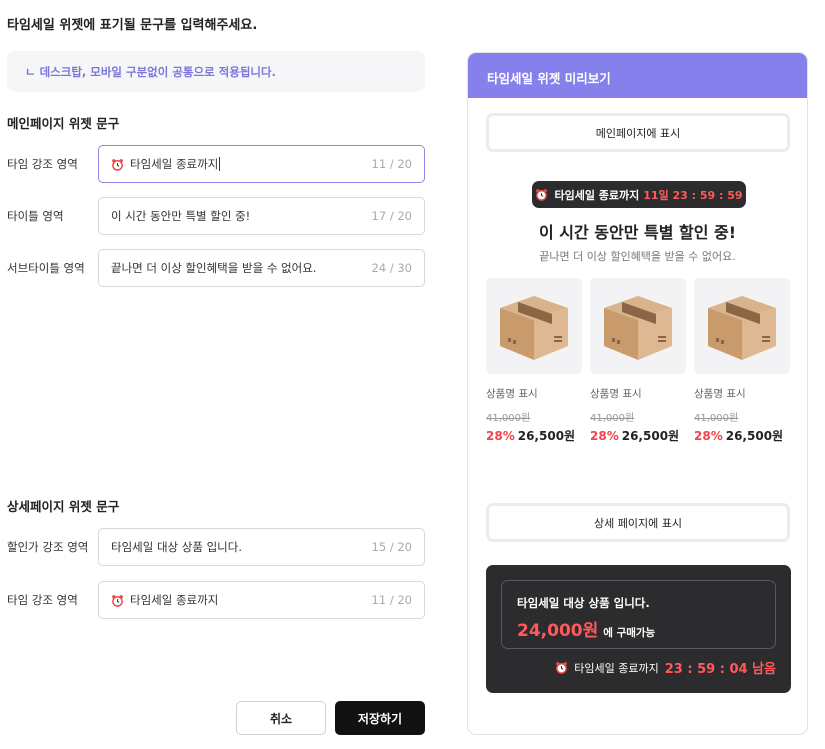 The image size is (825, 749). What do you see at coordinates (214, 268) in the screenshot?
I see `subtitle-value: 끝나면 더 이상 할인혜택을 받을 수 없어요.` at bounding box center [214, 268].